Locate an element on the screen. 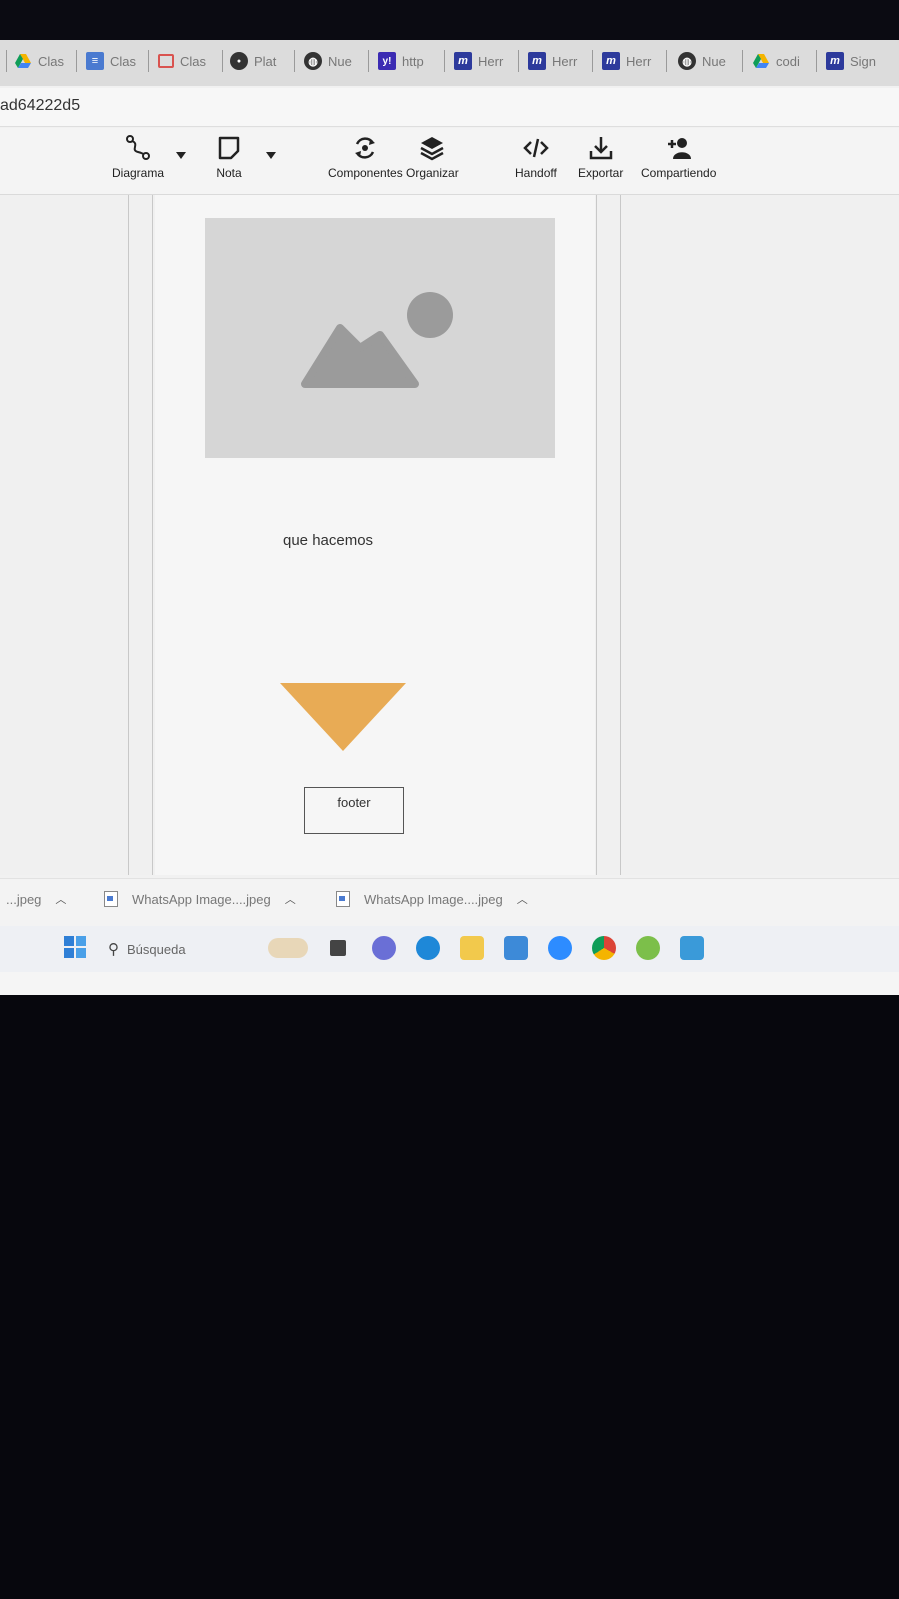 Image resolution: width=899 pixels, height=1599 pixels. browser-tab: ● Plat is located at coordinates (258, 61).